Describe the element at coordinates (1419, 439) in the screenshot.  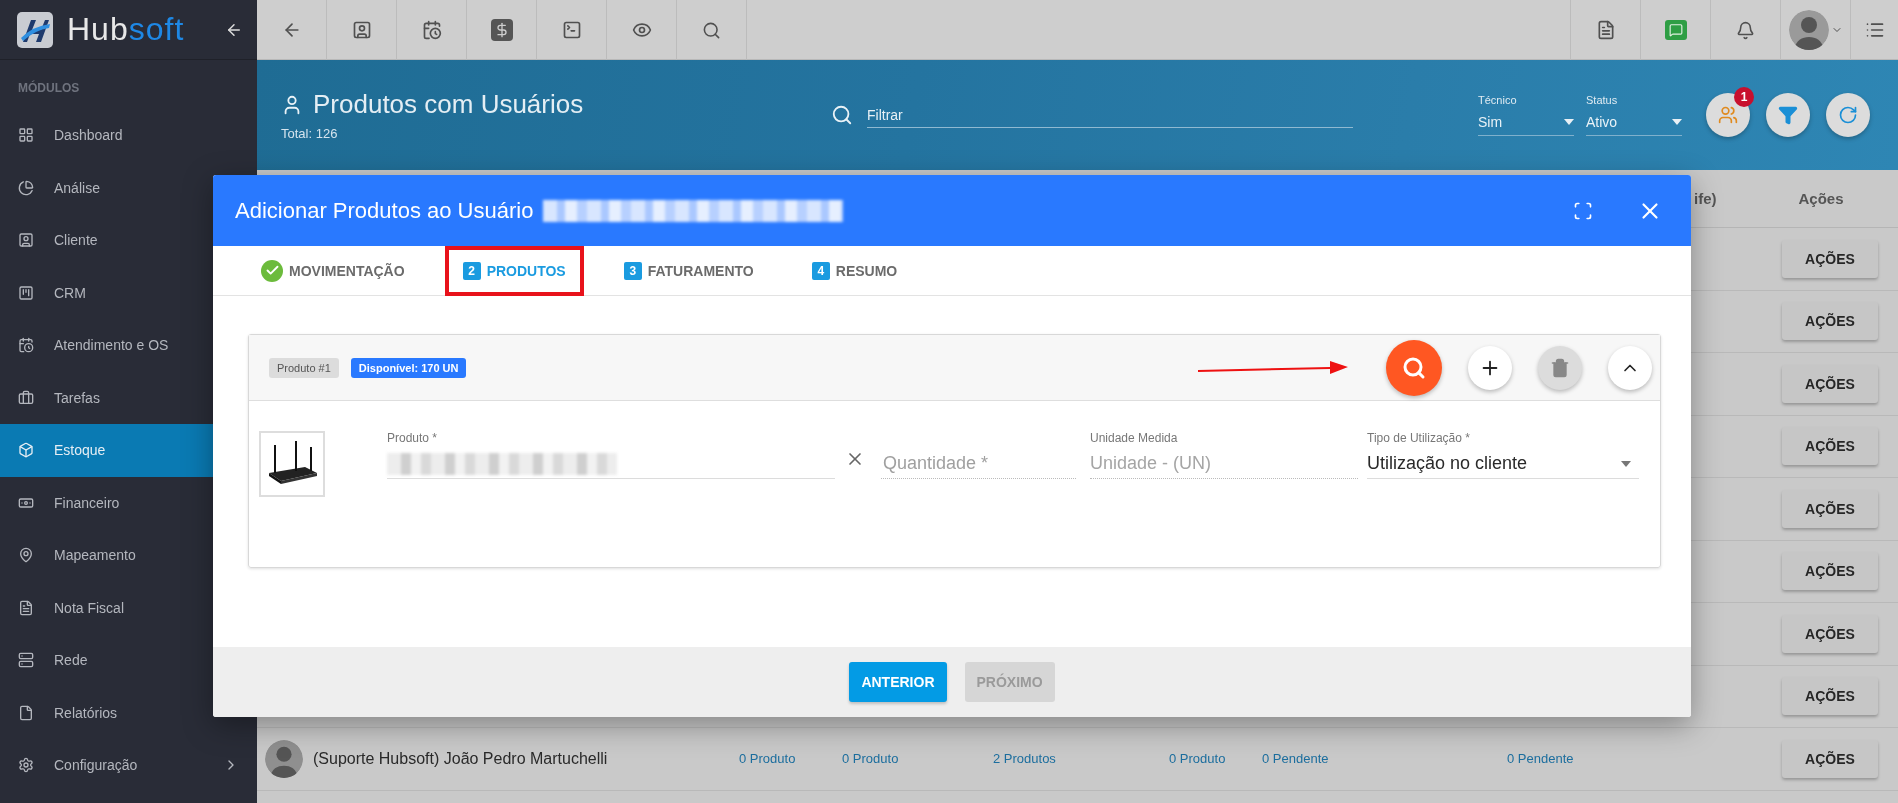
I see `field-label: Tipo de Utilização *` at that location.